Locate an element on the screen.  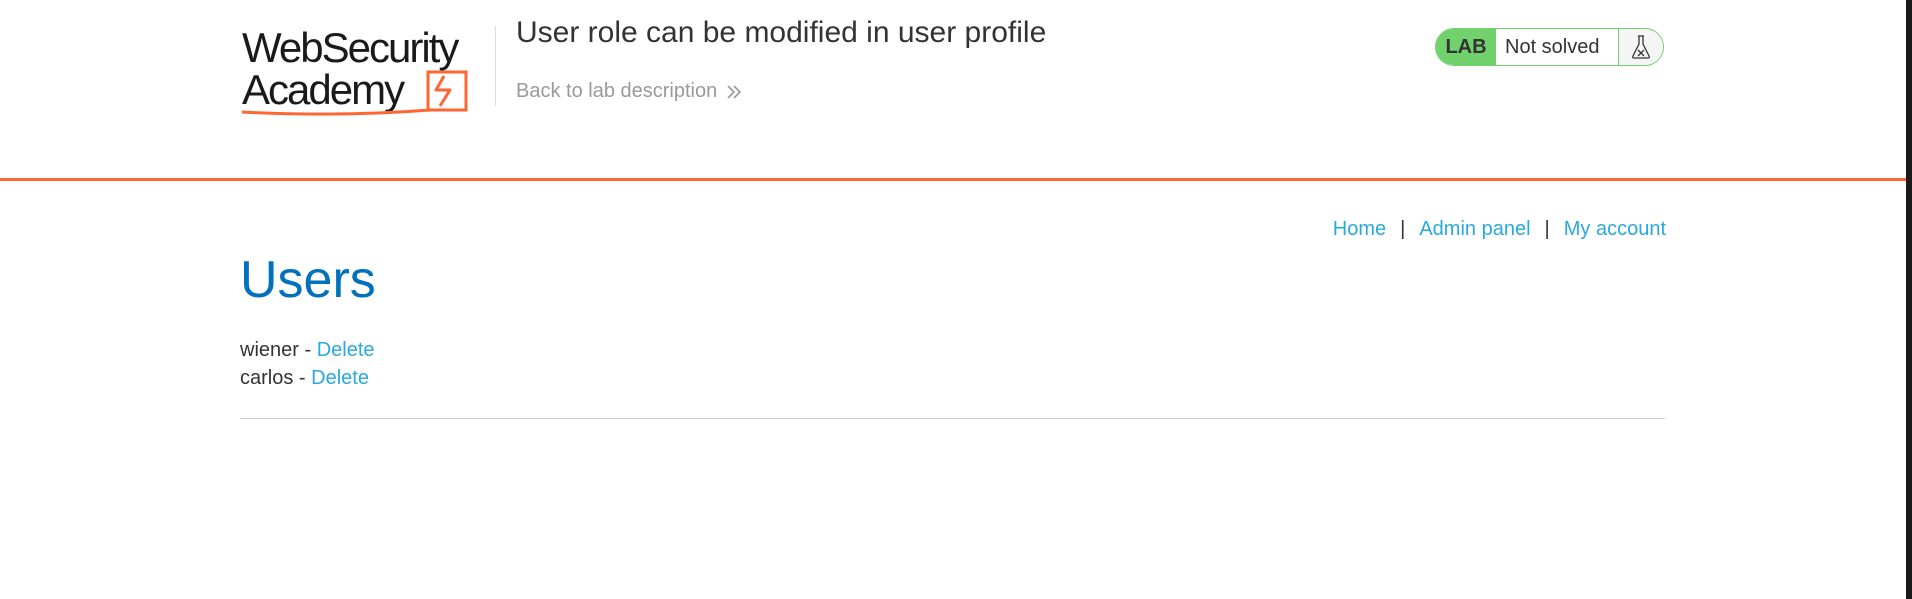
flask-icon is located at coordinates (1641, 47).